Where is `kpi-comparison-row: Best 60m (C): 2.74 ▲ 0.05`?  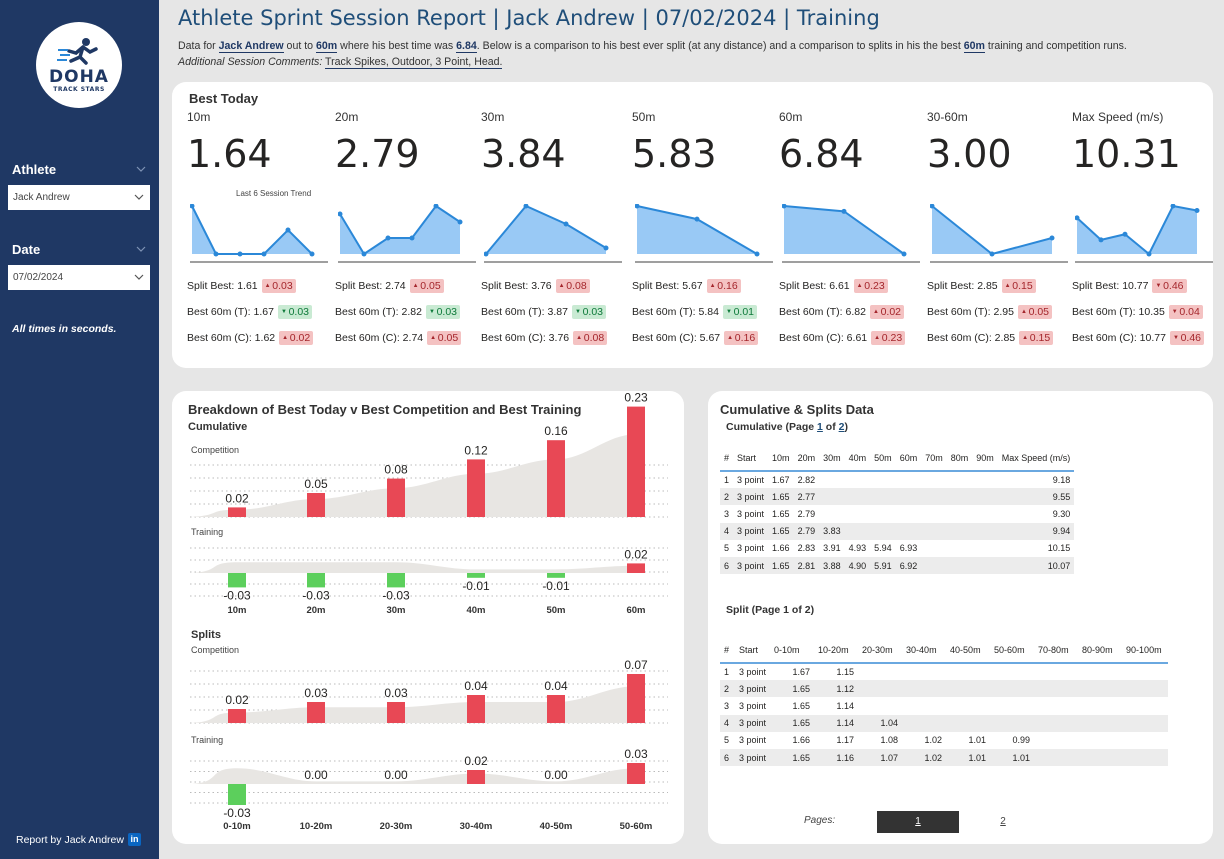 kpi-comparison-row: Best 60m (C): 2.74 ▲ 0.05 is located at coordinates (398, 338).